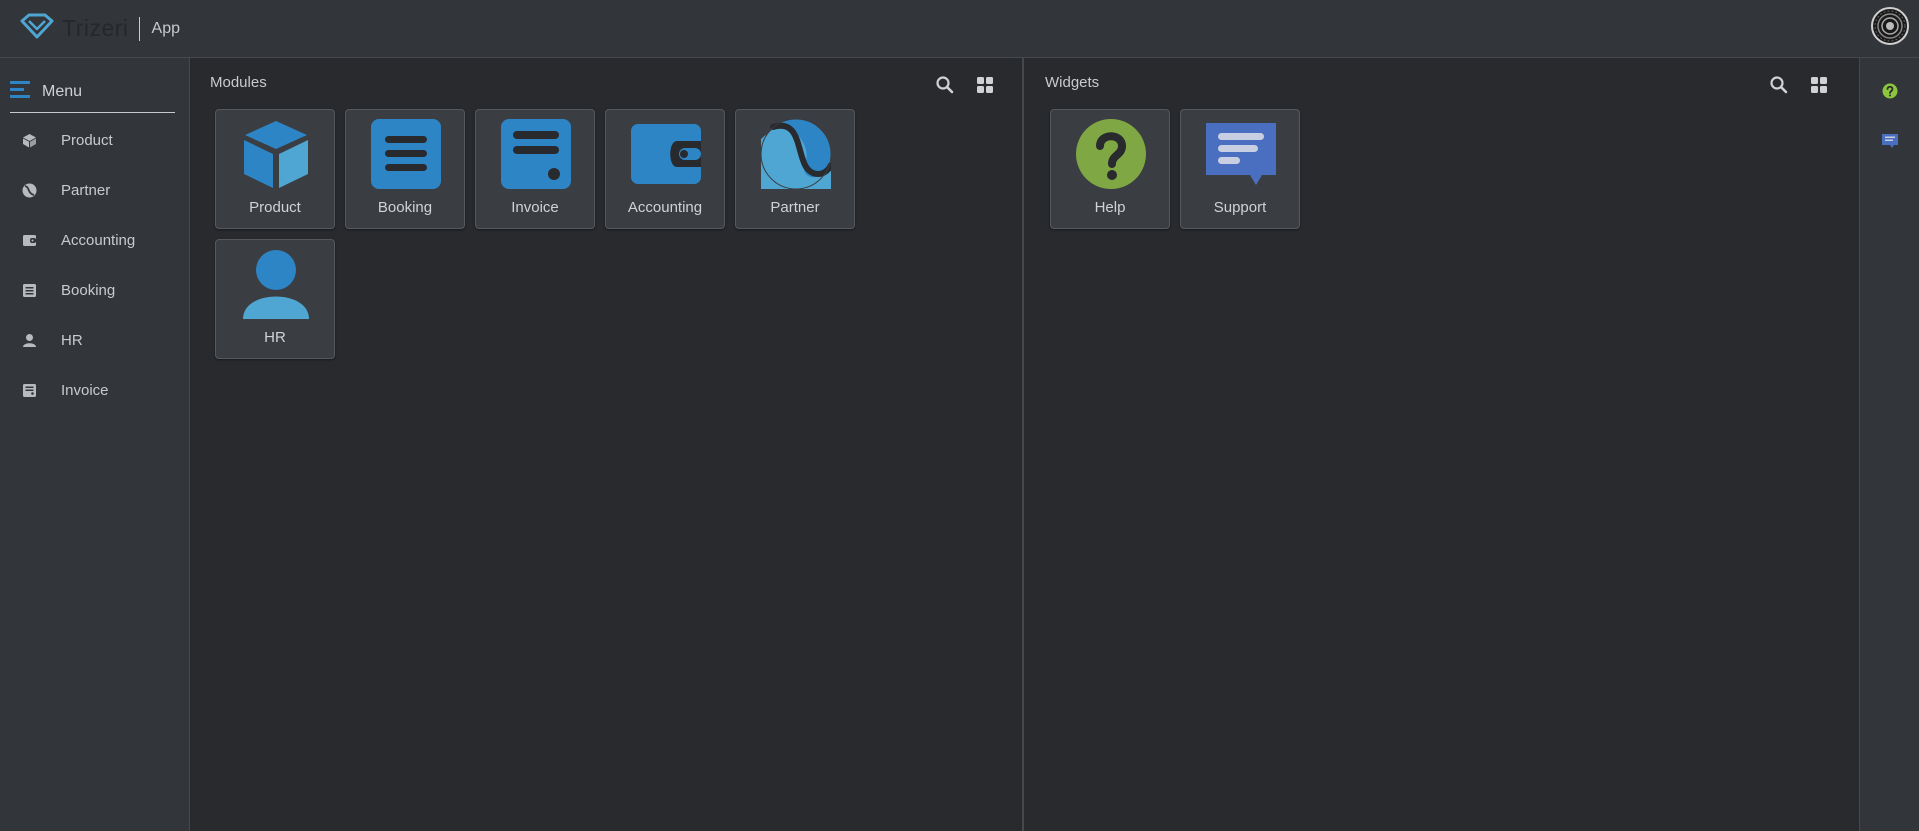 This screenshot has width=1919, height=831. Describe the element at coordinates (275, 337) in the screenshot. I see `tile-label: HR` at that location.